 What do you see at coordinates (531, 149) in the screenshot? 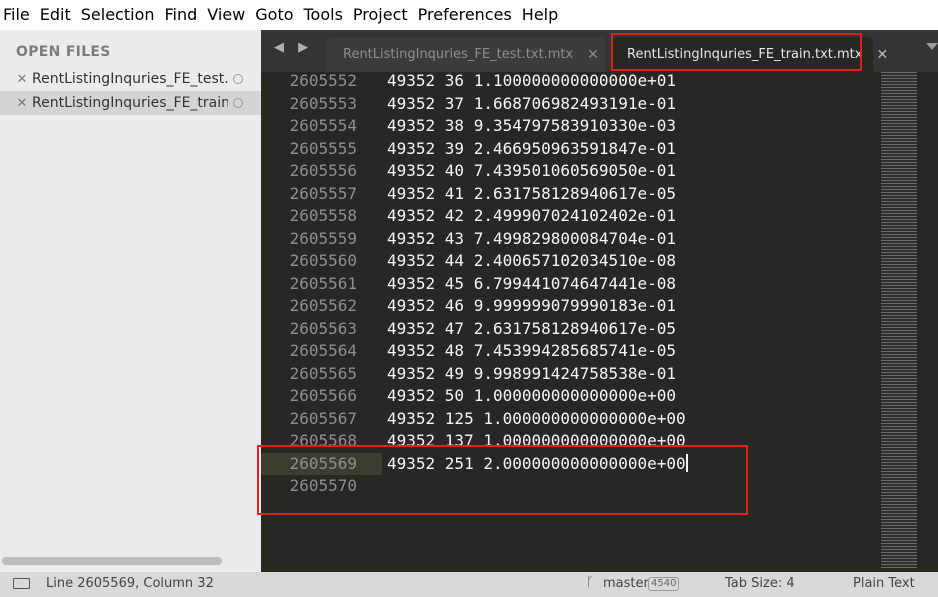
I see `line-text: 49352 39 2.466950963591847e-01` at bounding box center [531, 149].